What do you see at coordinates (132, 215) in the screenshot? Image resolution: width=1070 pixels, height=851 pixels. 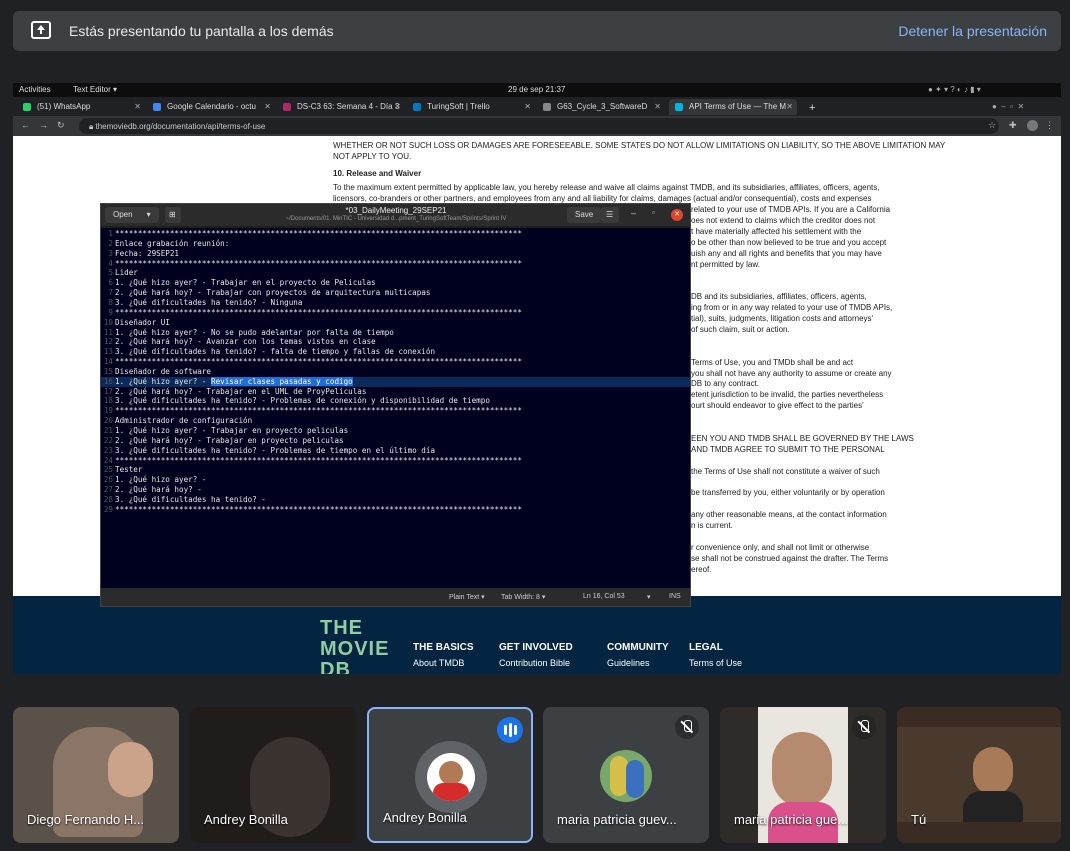 I see `open-button: Open ▾` at bounding box center [132, 215].